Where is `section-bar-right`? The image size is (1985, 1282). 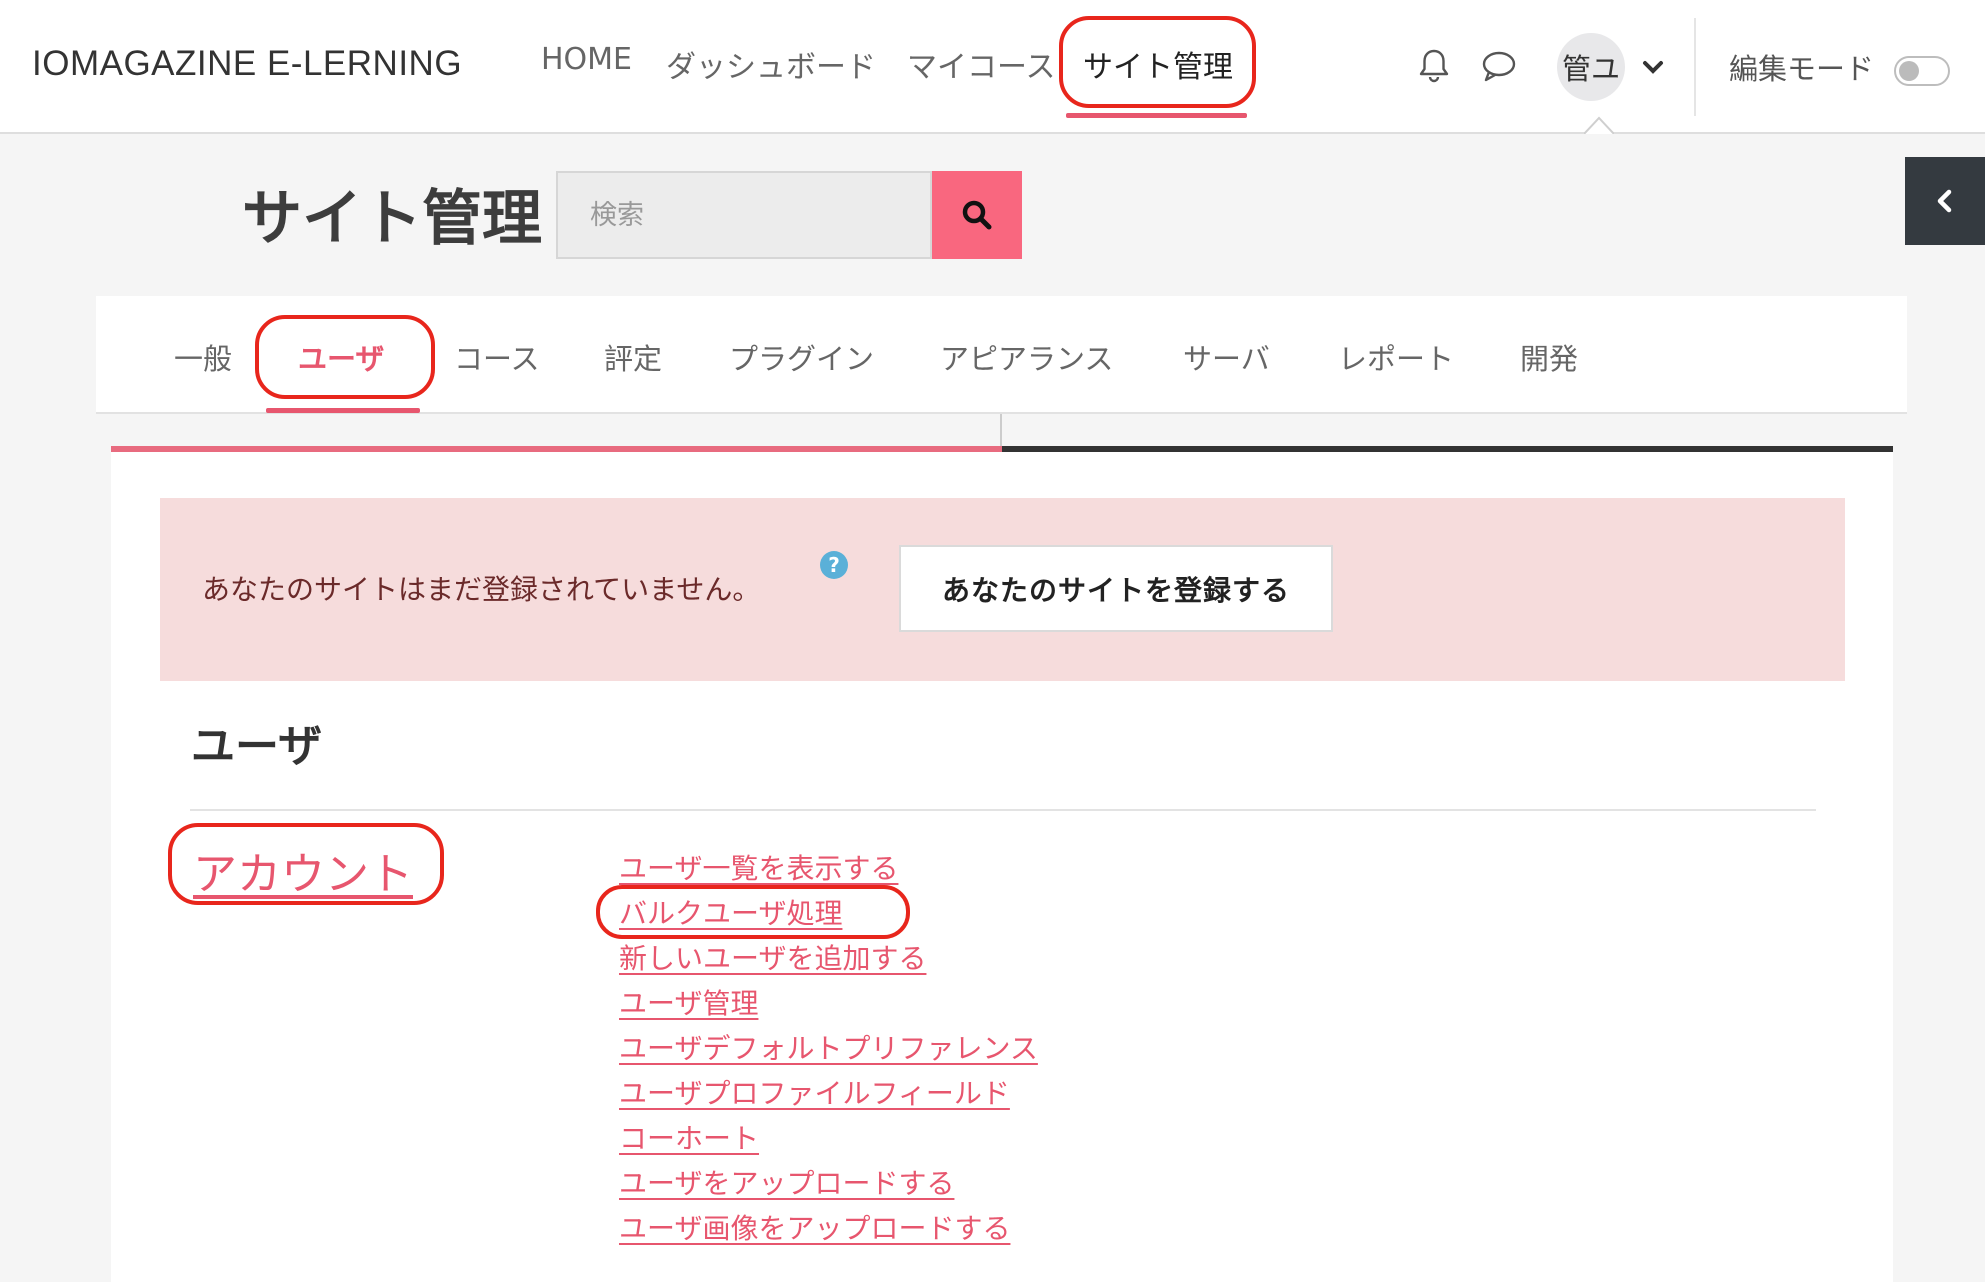
section-bar-right is located at coordinates (1447, 449).